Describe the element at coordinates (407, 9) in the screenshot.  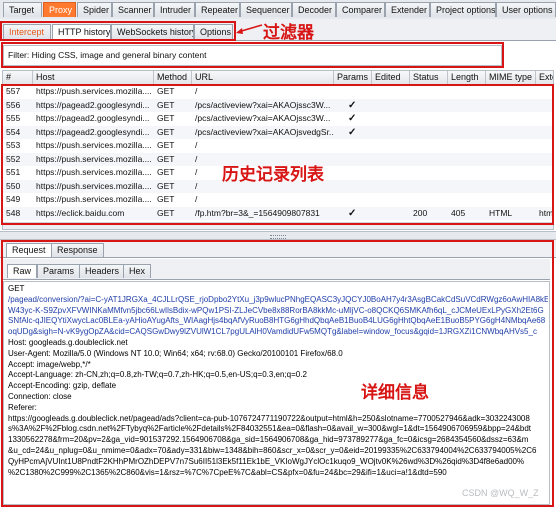
I see `tab-extender: Extender` at that location.